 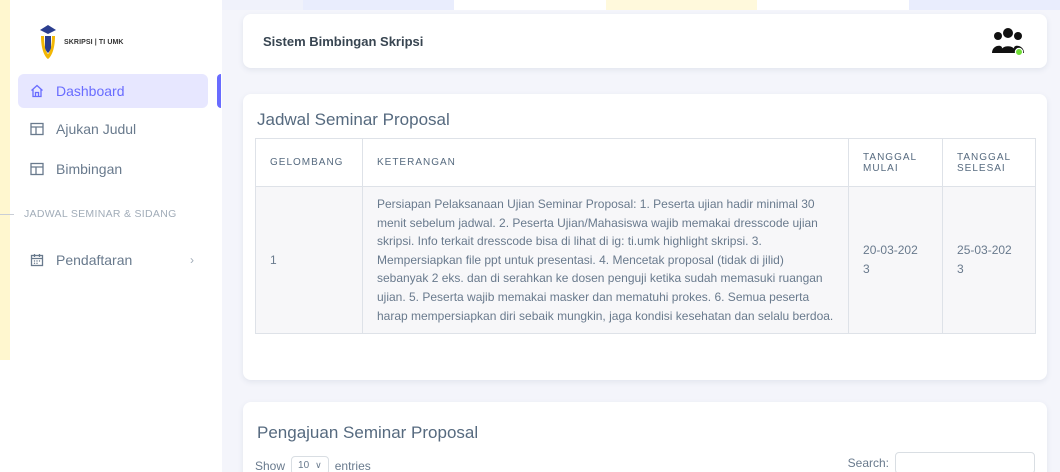 I want to click on search-label: Search:, so click(x=868, y=463).